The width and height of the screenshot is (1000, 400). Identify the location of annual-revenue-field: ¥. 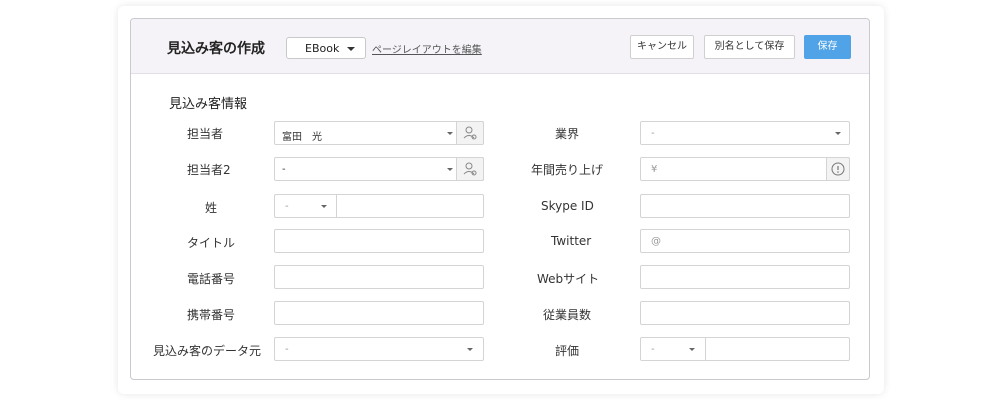
(745, 169).